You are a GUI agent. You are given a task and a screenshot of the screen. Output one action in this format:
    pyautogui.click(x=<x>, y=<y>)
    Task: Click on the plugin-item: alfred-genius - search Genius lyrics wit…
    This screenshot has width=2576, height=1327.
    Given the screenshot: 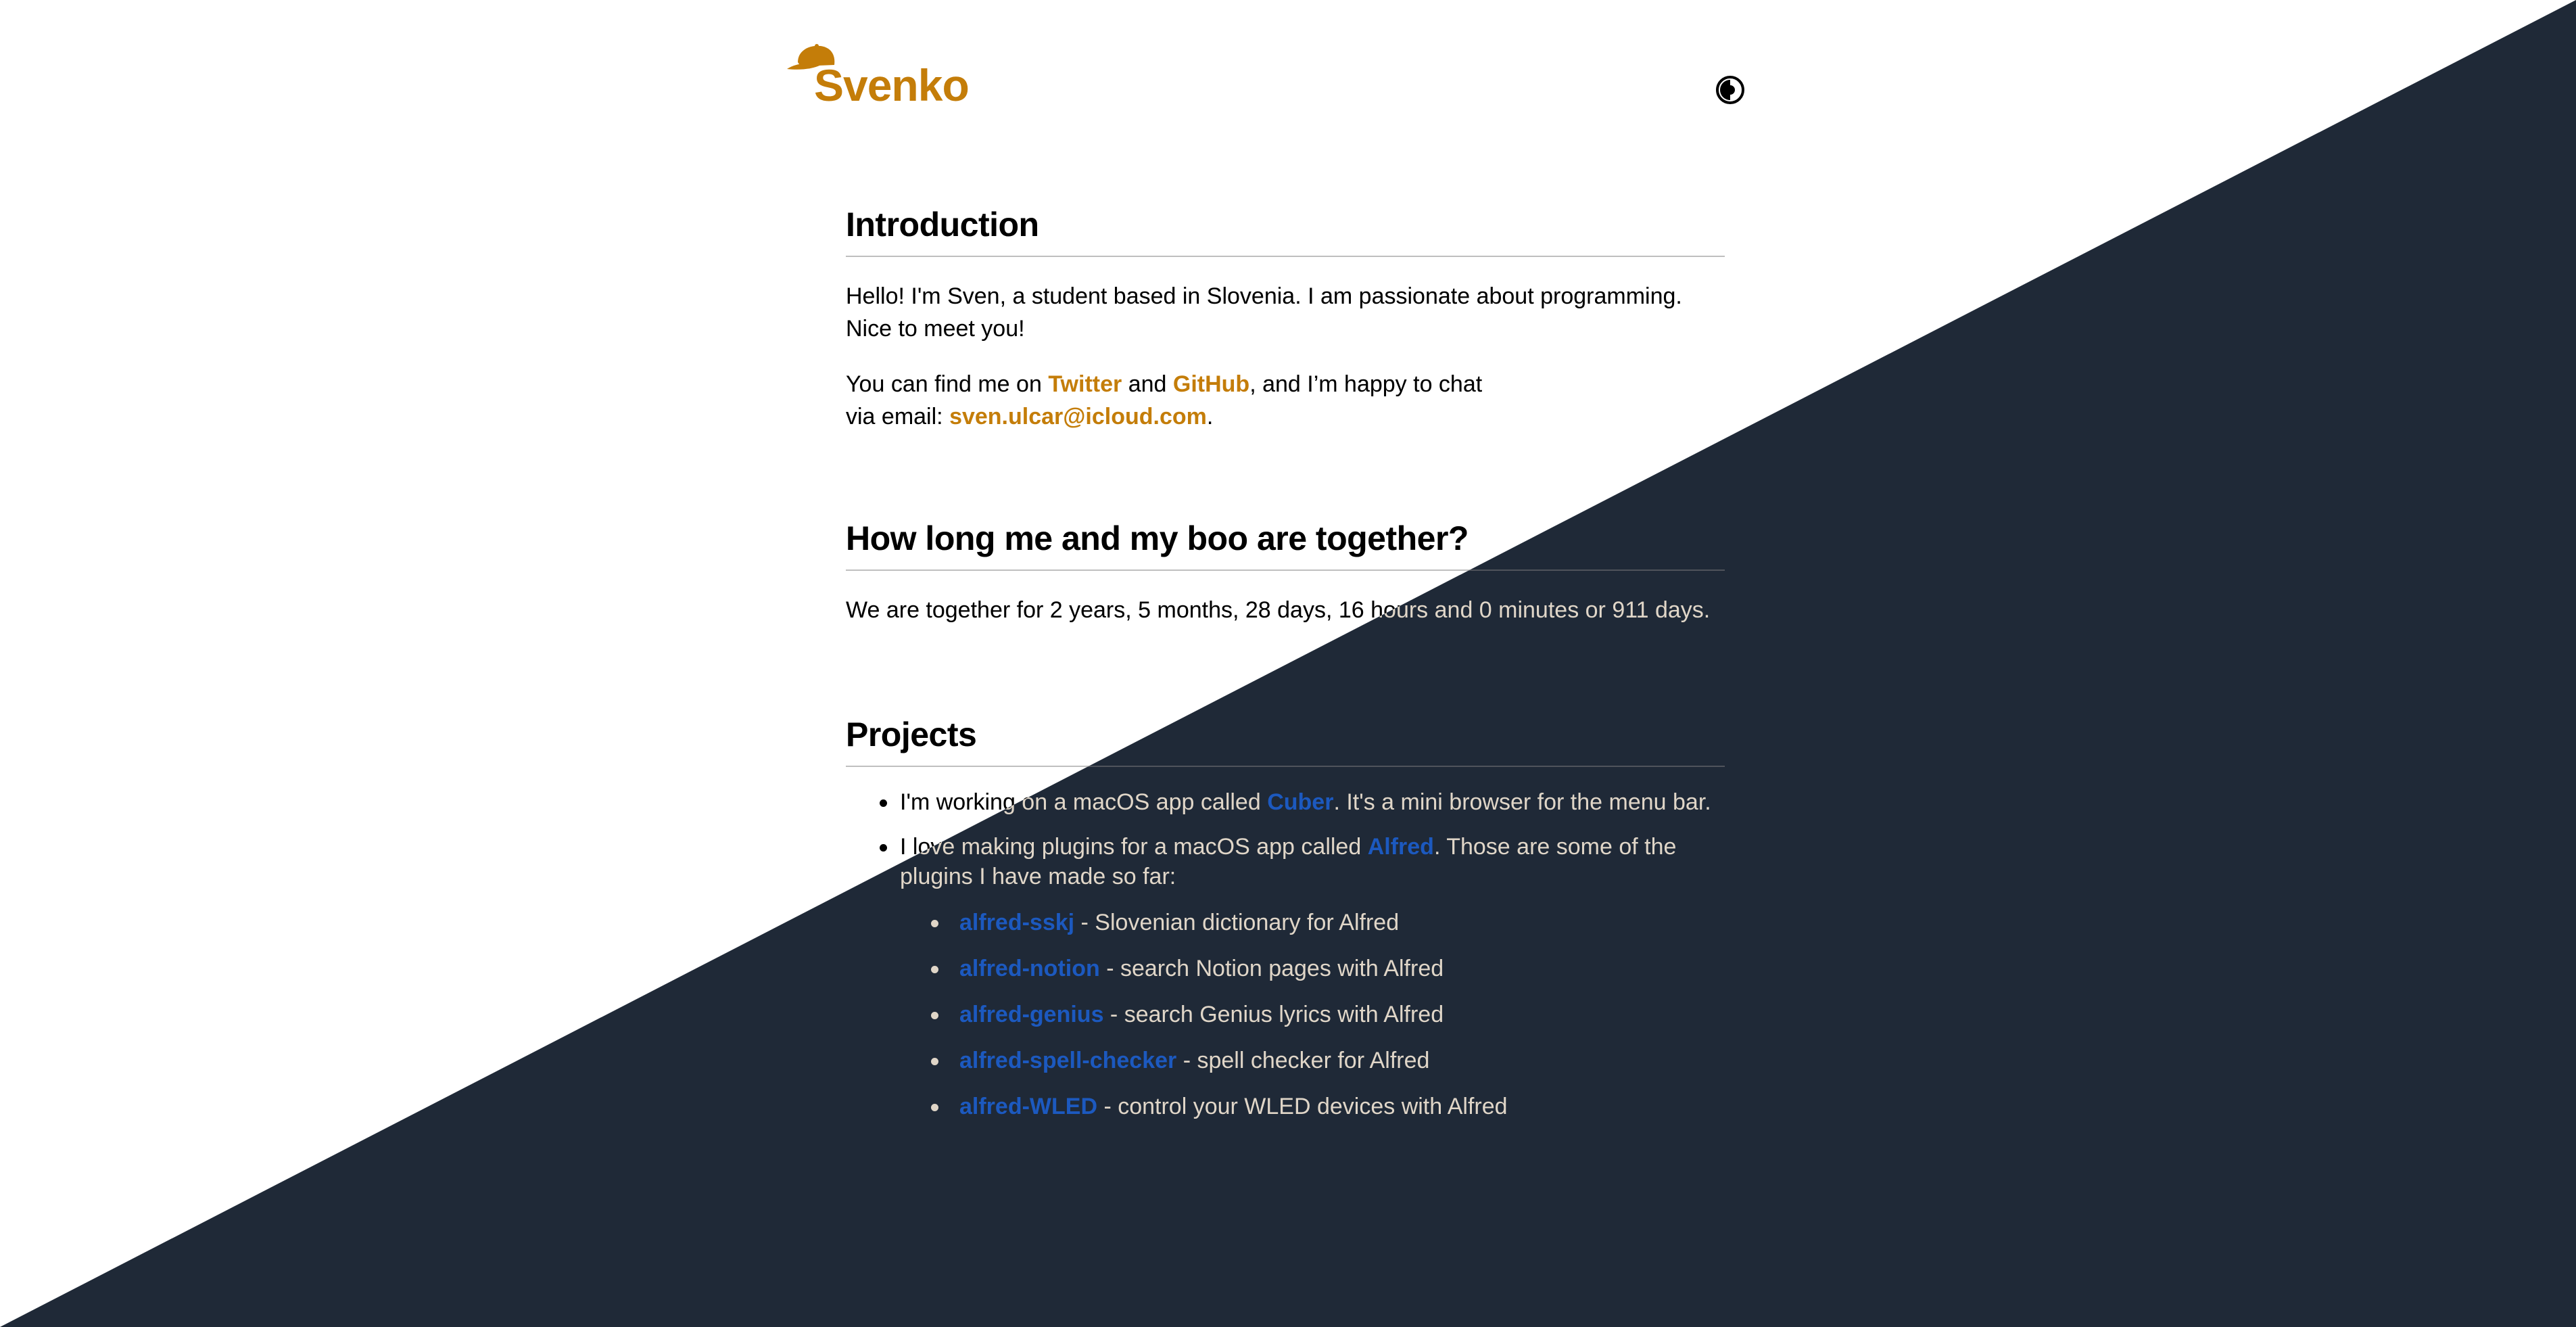 What is the action you would take?
    pyautogui.click(x=1312, y=1015)
    